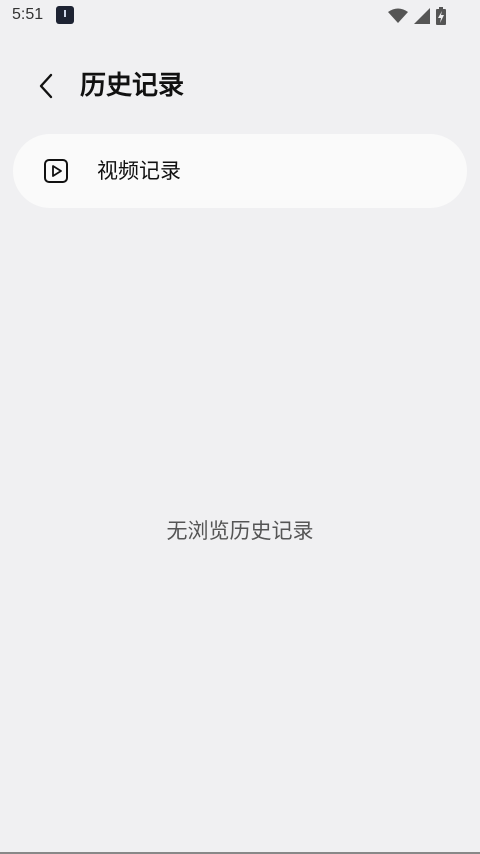 The image size is (480, 854). I want to click on status-bar: 5:51, so click(240, 16).